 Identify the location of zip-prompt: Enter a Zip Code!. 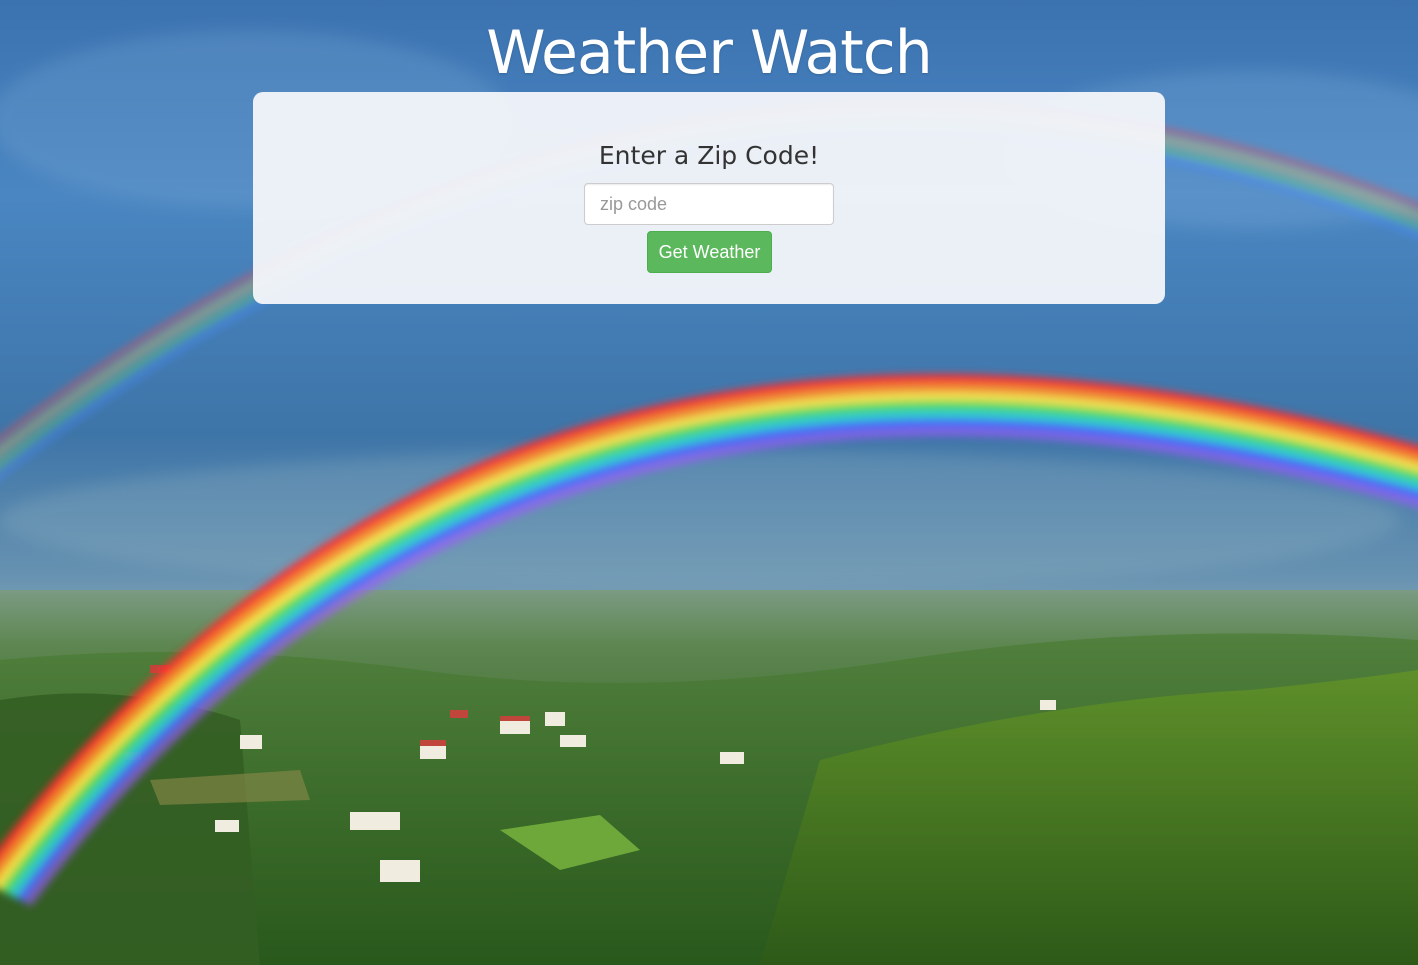
(709, 155).